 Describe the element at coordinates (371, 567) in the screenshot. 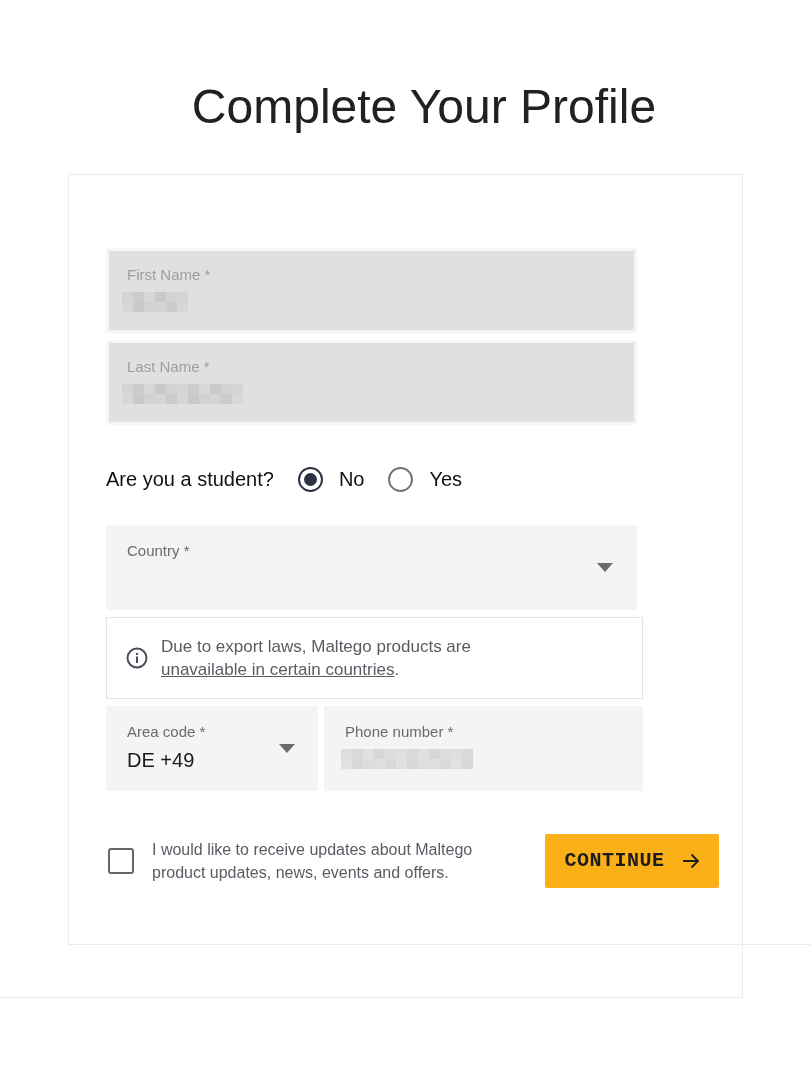

I see `select-field: Country *` at that location.